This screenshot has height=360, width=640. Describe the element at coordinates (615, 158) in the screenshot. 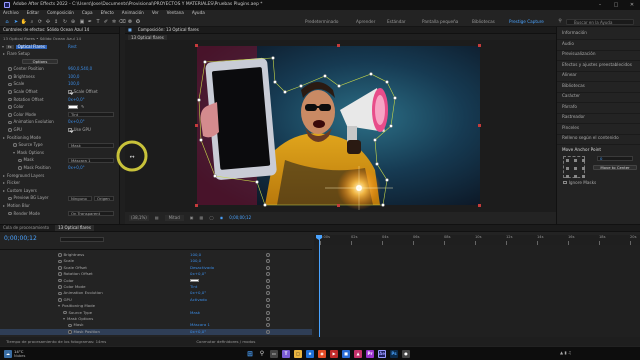

I see `anchor-offset-field: 0` at that location.